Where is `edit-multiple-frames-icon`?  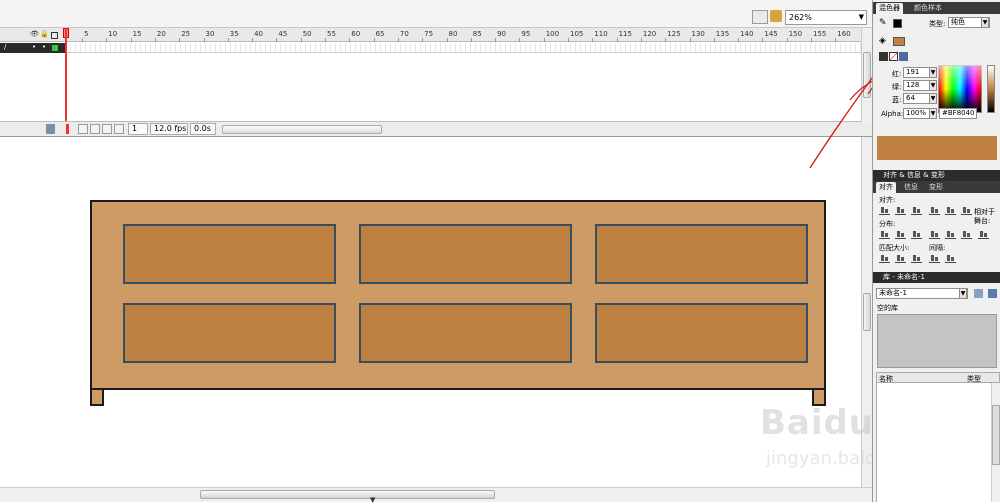
edit-multiple-frames-icon is located at coordinates (119, 129).